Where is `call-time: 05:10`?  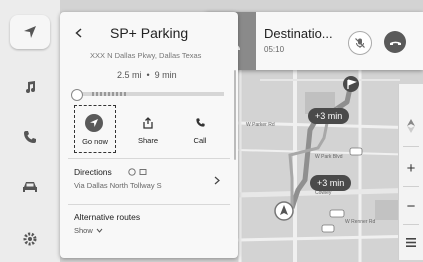
call-time: 05:10 is located at coordinates (274, 49).